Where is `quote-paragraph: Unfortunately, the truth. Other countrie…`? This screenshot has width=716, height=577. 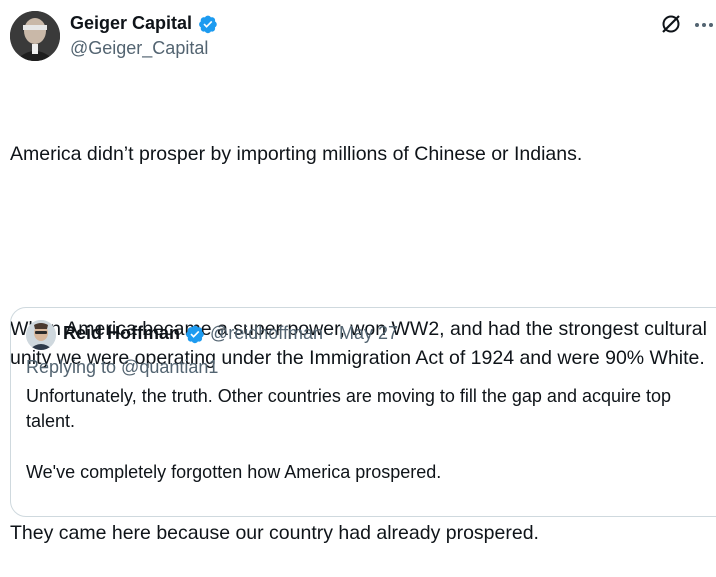 quote-paragraph: Unfortunately, the truth. Other countrie… is located at coordinates (349, 408).